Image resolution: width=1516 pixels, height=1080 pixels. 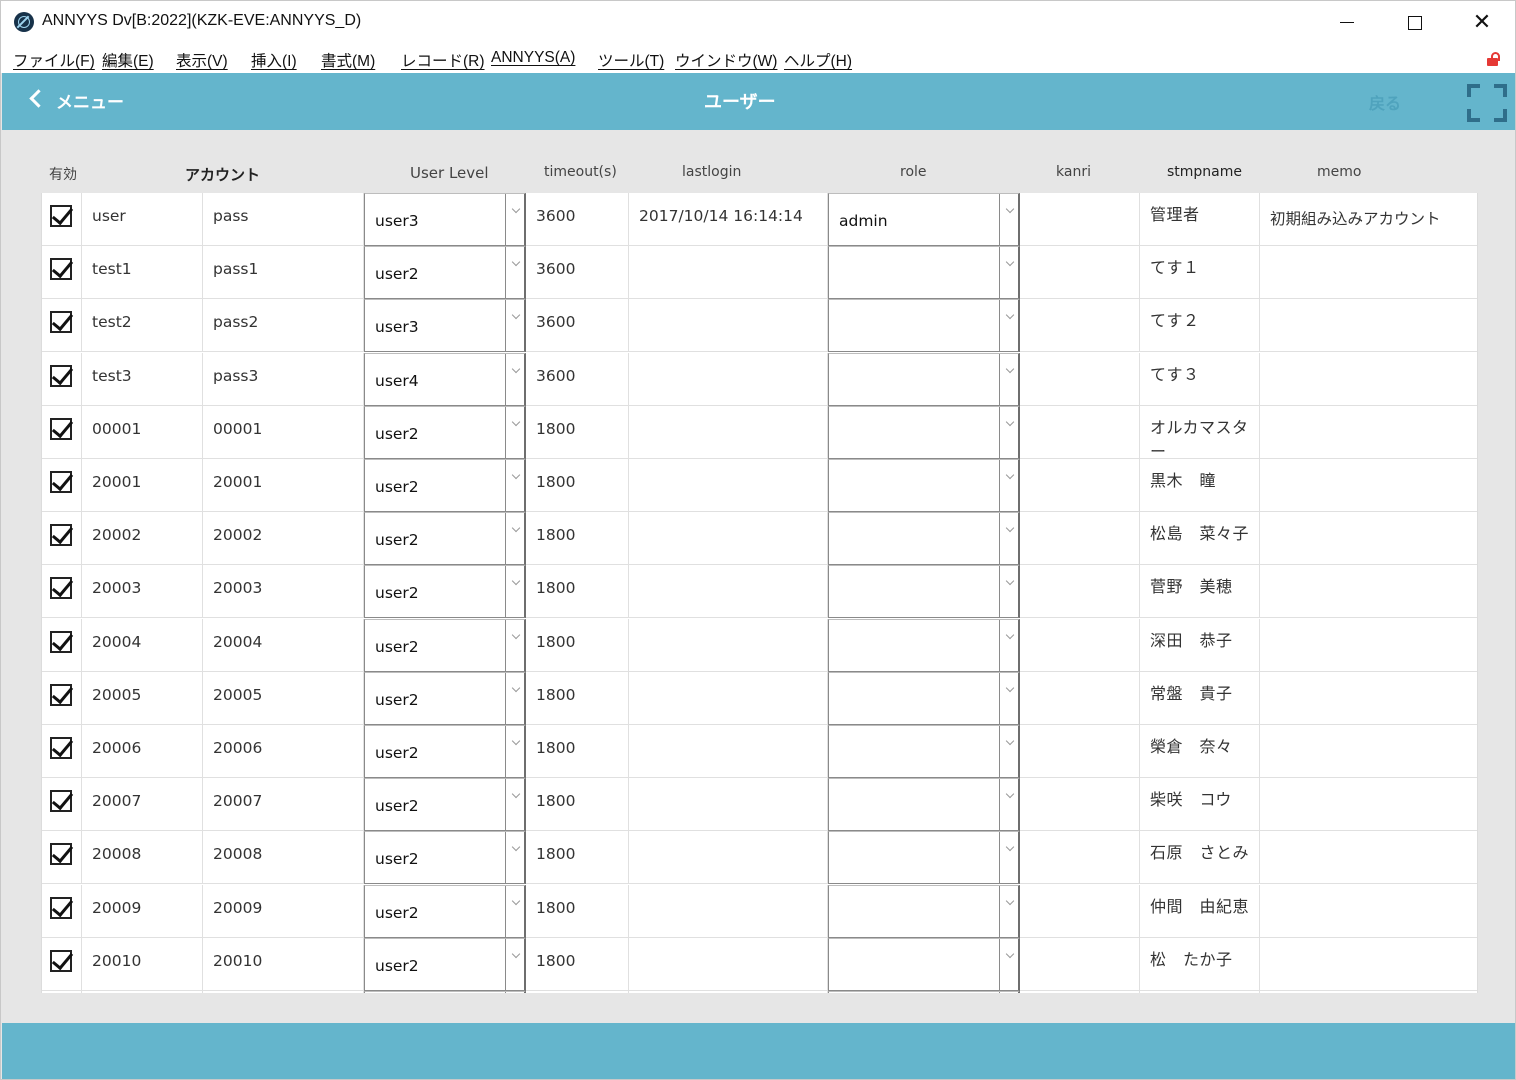 I want to click on stmpname-cell: 柴咲 コウ, so click(x=1200, y=805).